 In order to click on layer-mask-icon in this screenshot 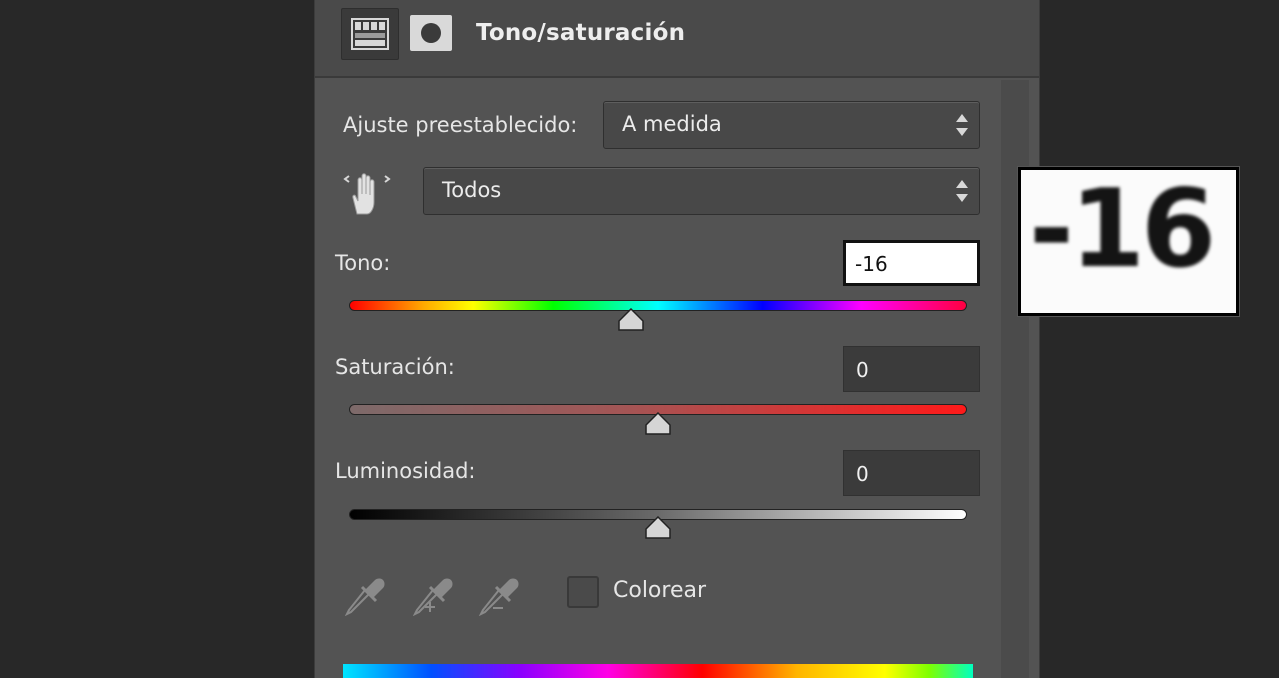, I will do `click(431, 33)`.